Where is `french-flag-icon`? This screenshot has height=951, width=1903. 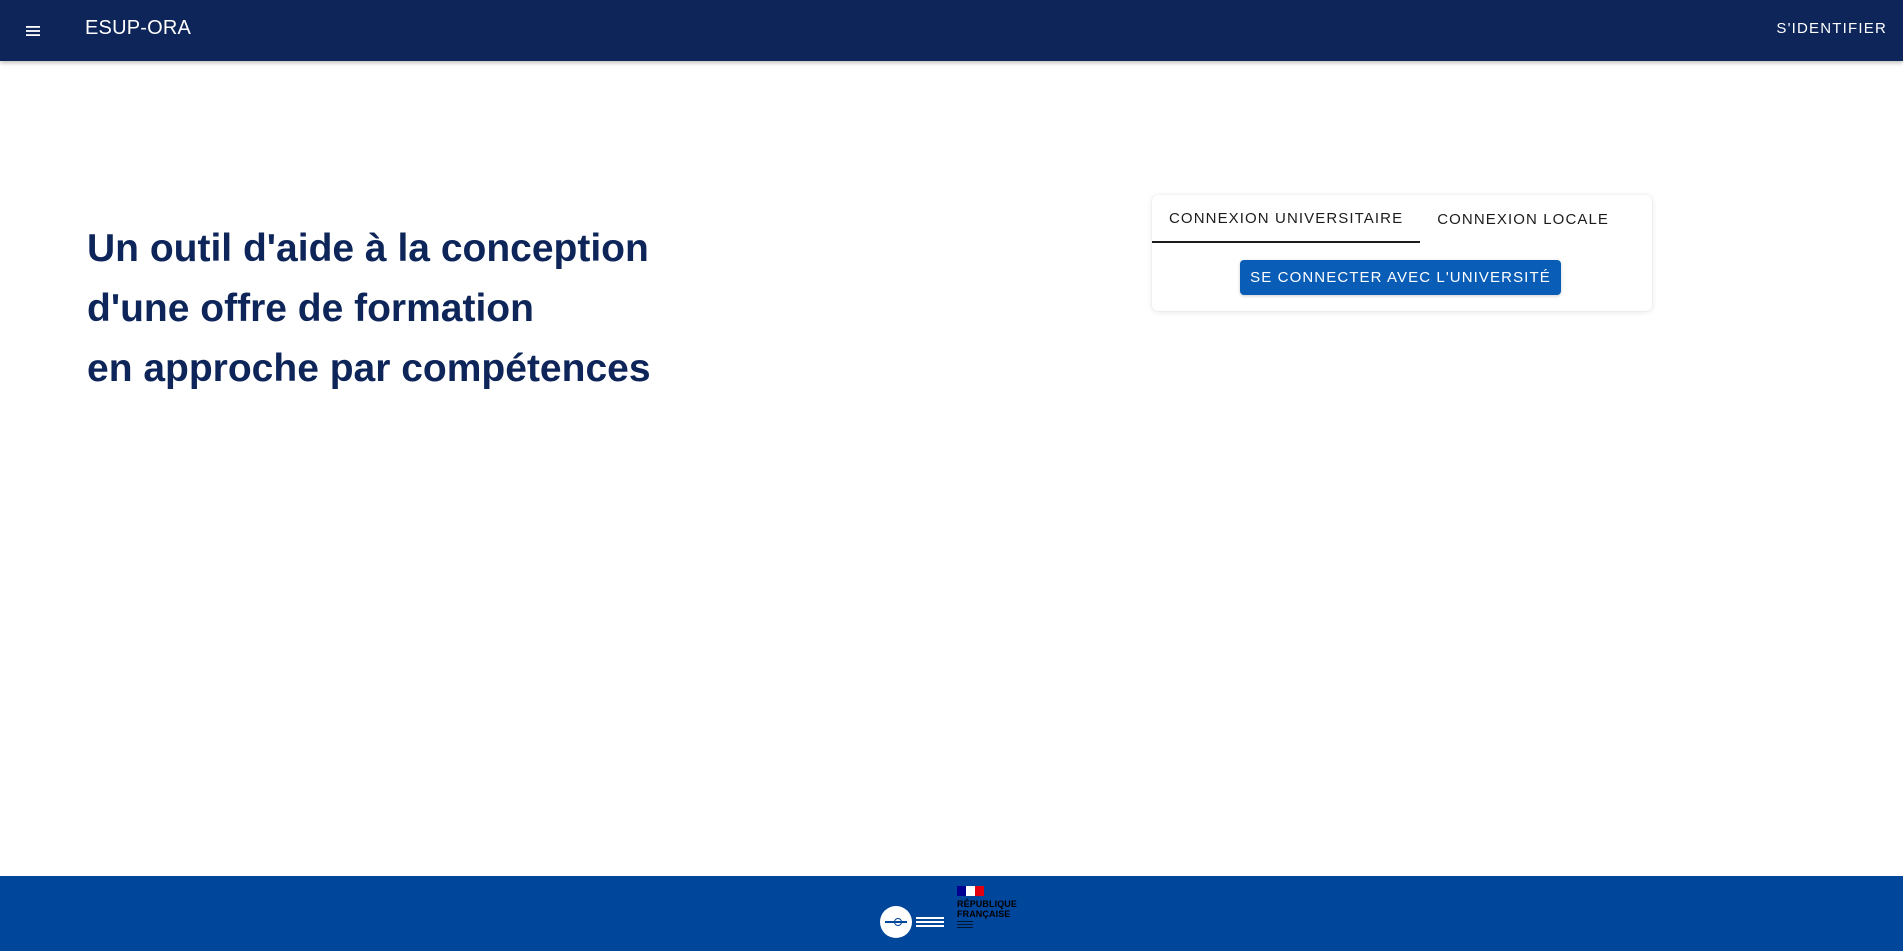 french-flag-icon is located at coordinates (970, 891).